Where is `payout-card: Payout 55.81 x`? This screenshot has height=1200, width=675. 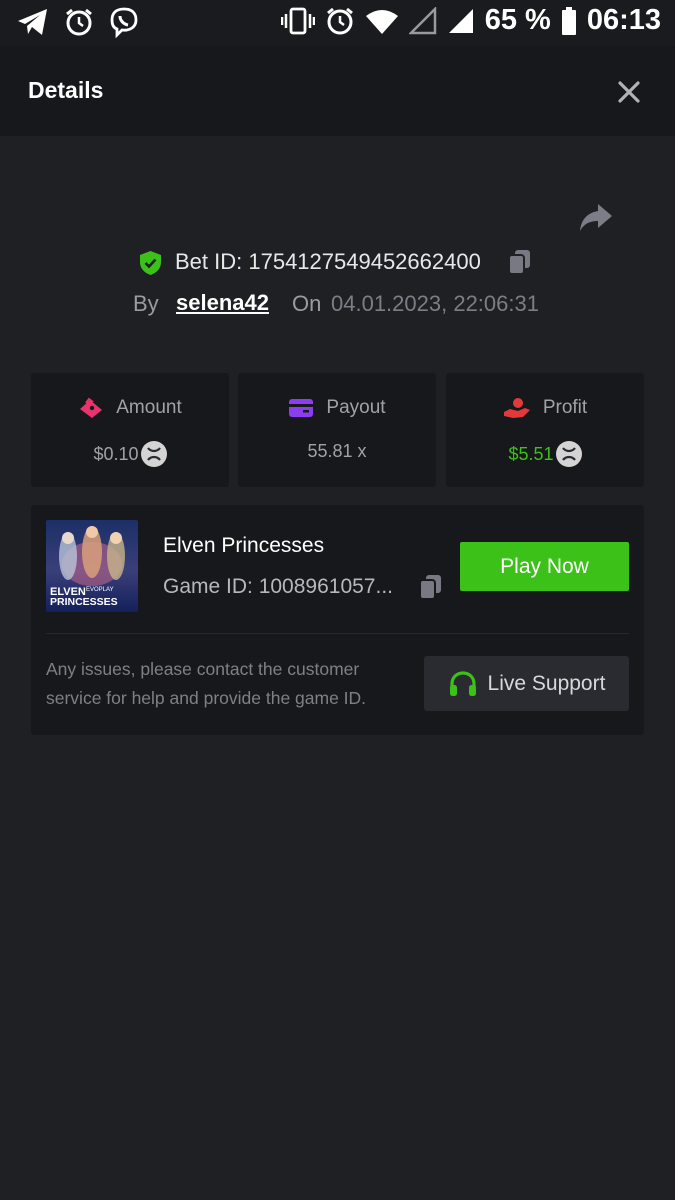
payout-card: Payout 55.81 x is located at coordinates (337, 430).